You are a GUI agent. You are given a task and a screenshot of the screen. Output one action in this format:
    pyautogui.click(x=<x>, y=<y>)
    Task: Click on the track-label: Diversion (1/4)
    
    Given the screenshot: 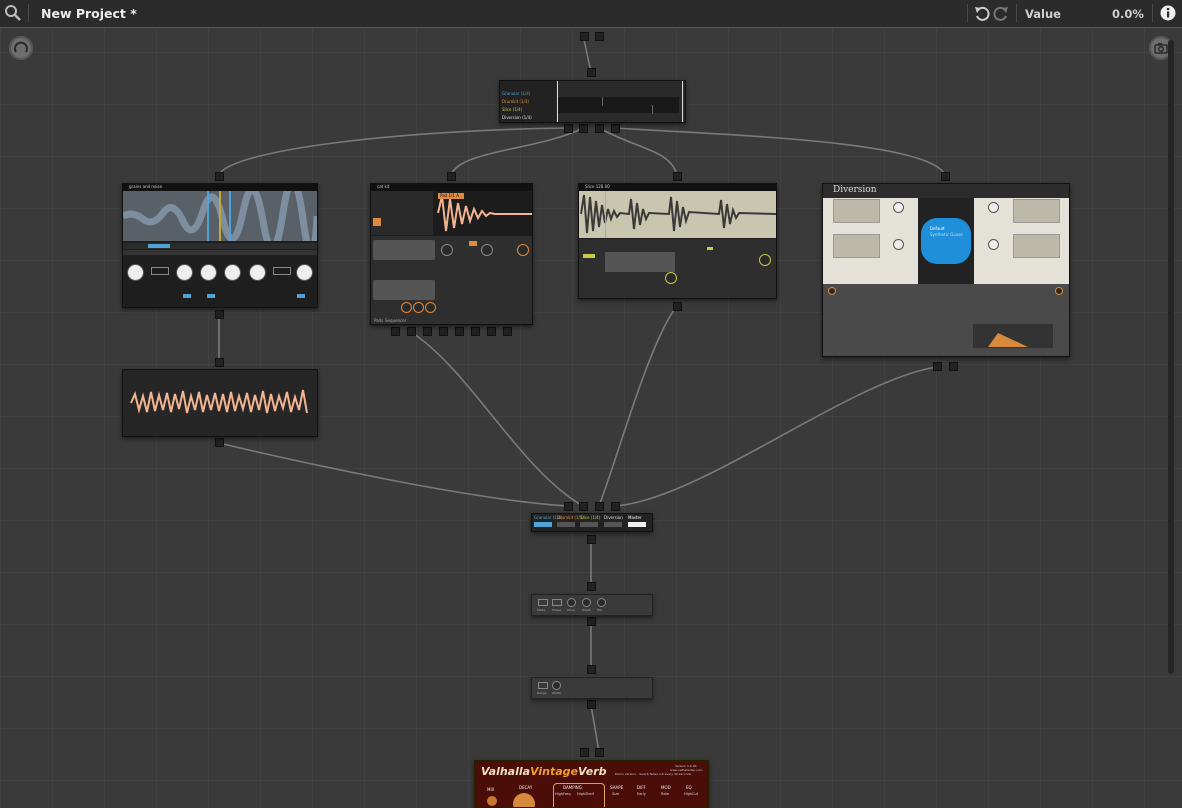 What is the action you would take?
    pyautogui.click(x=517, y=117)
    